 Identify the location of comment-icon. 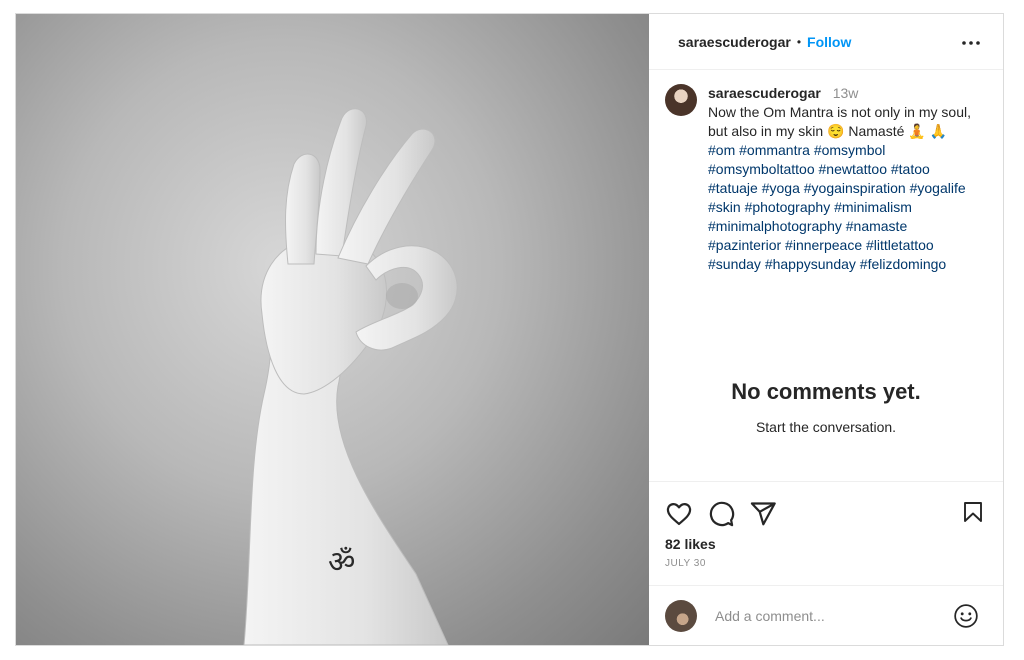
(721, 514).